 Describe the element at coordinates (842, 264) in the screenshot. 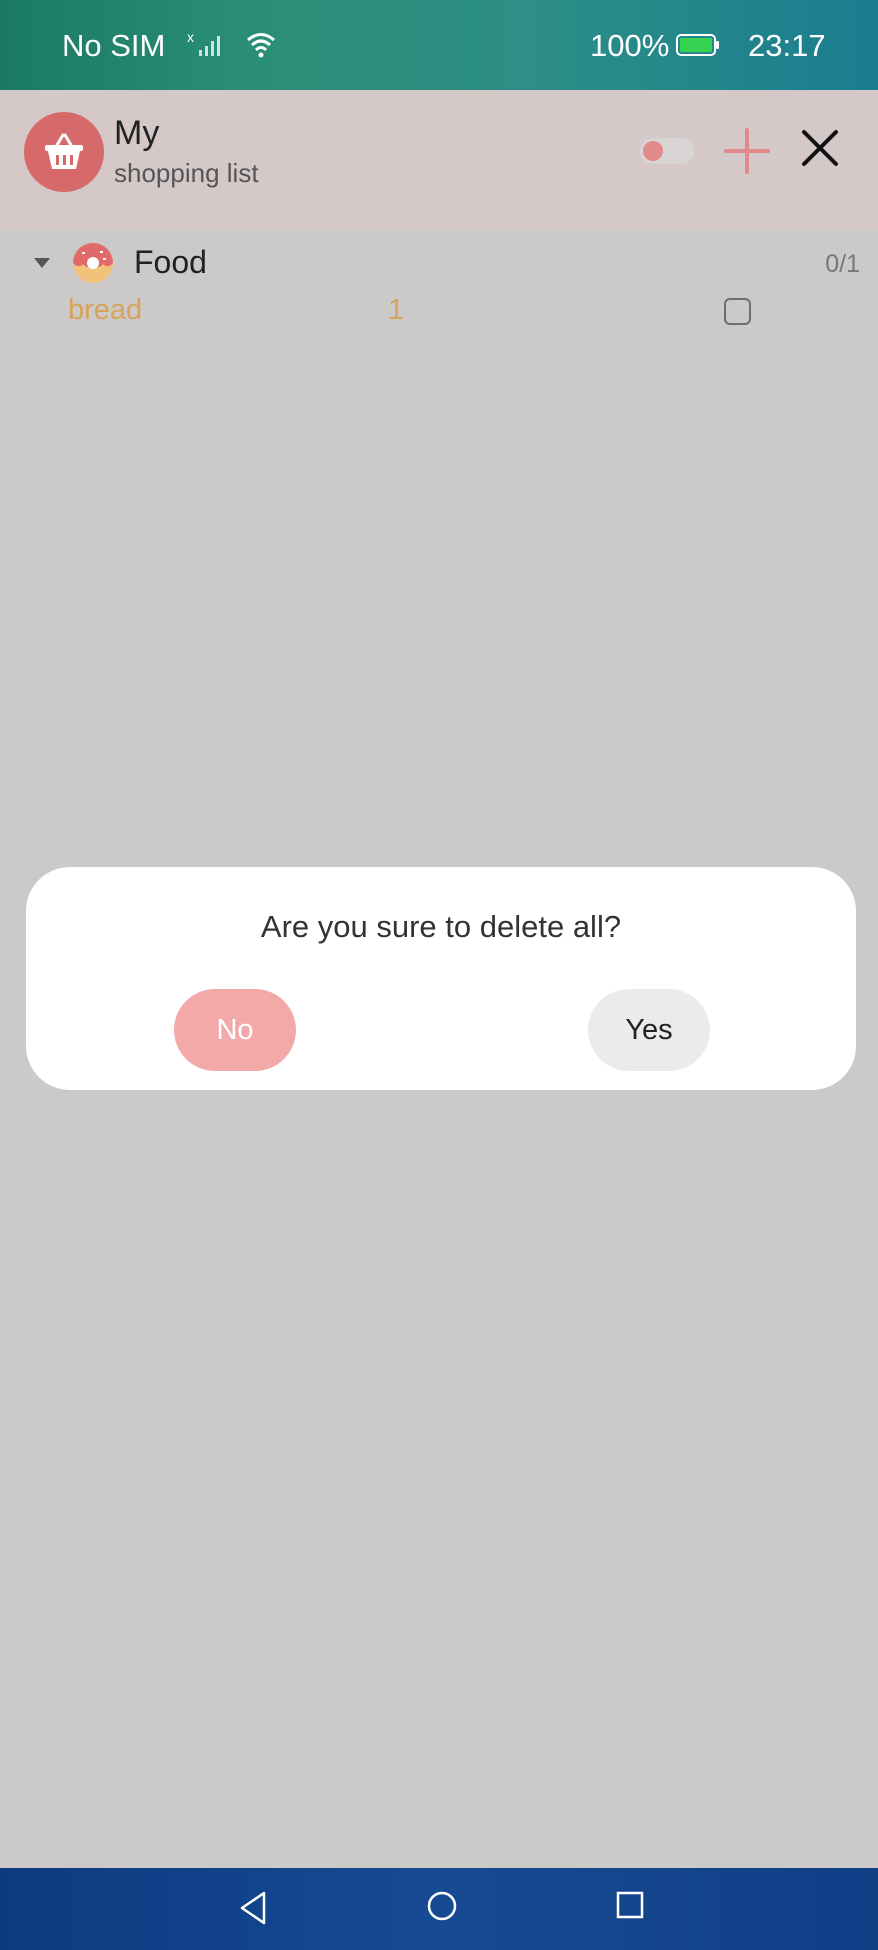

I see `category-count: 0/1` at that location.